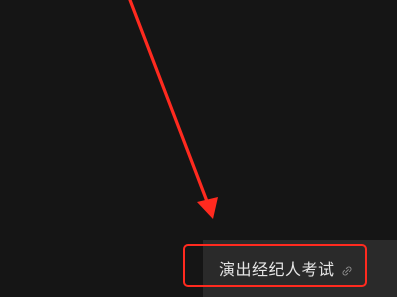  Describe the element at coordinates (347, 269) in the screenshot. I see `link-icon` at that location.